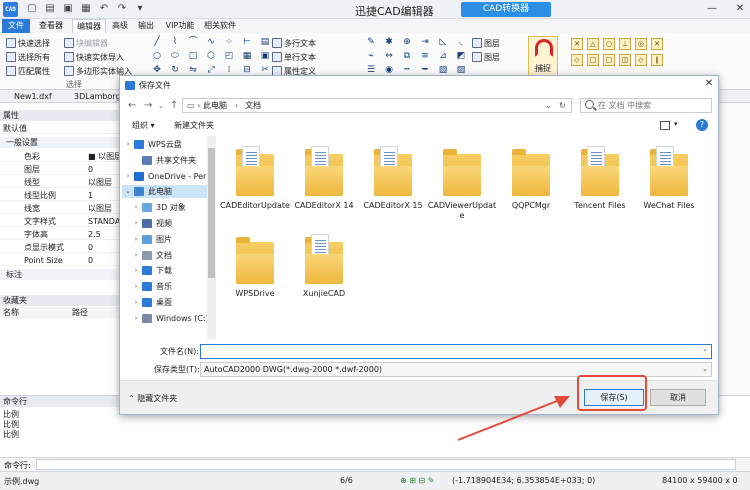  I want to click on folder-item: CADEditorX 14, so click(324, 185).